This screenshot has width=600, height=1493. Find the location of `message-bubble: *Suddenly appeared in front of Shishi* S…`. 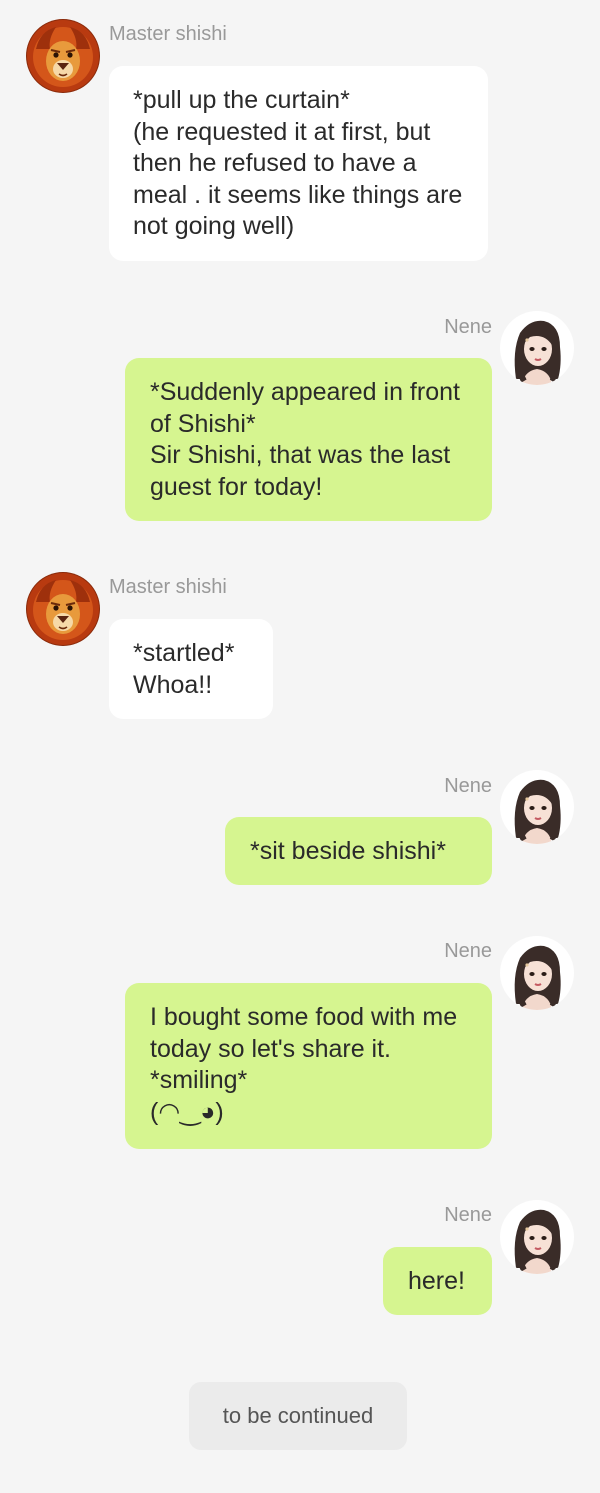

message-bubble: *Suddenly appeared in front of Shishi* S… is located at coordinates (308, 439).